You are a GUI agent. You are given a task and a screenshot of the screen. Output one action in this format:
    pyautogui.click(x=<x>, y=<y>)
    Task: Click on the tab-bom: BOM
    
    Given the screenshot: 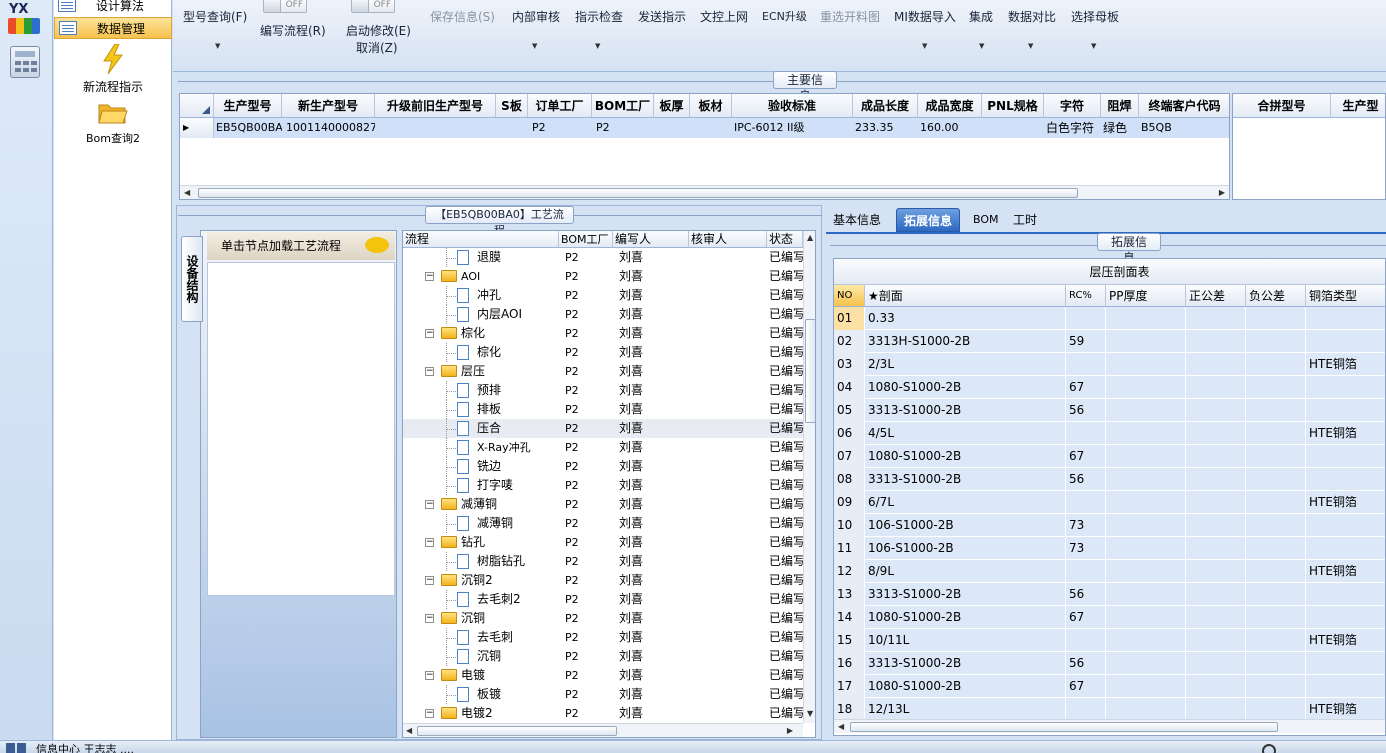 What is the action you would take?
    pyautogui.click(x=986, y=220)
    